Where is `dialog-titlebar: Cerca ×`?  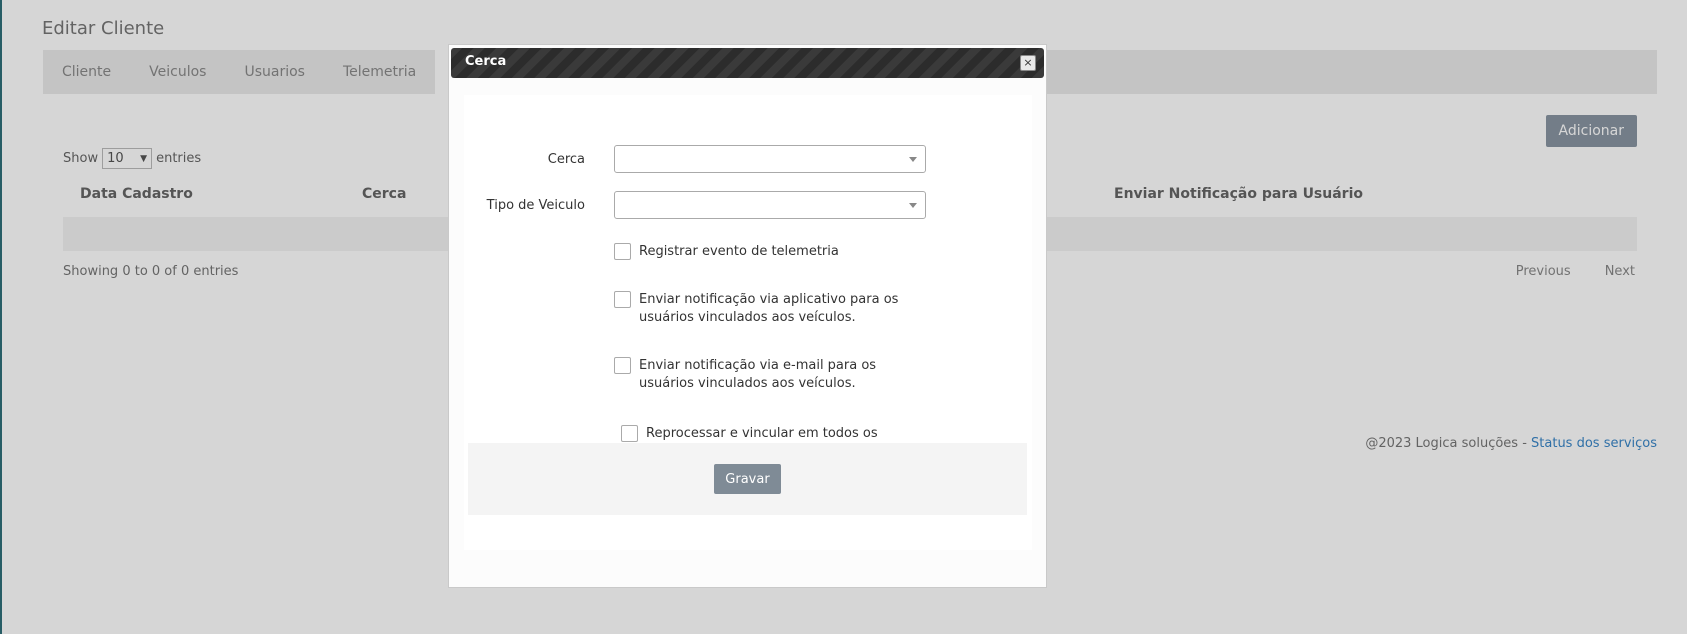
dialog-titlebar: Cerca × is located at coordinates (747, 63).